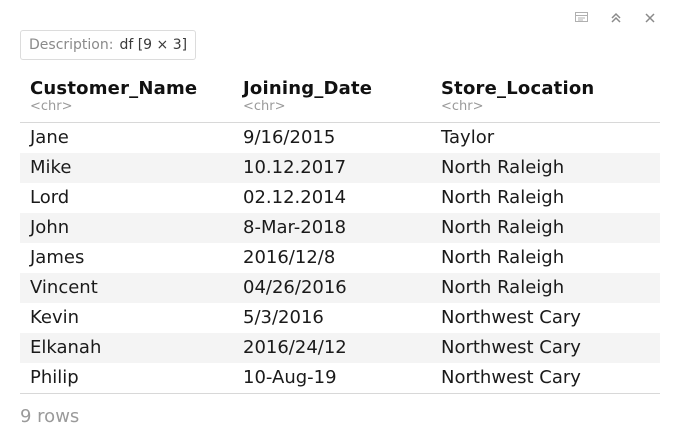  Describe the element at coordinates (308, 88) in the screenshot. I see `column-name: Joining_Date` at that location.